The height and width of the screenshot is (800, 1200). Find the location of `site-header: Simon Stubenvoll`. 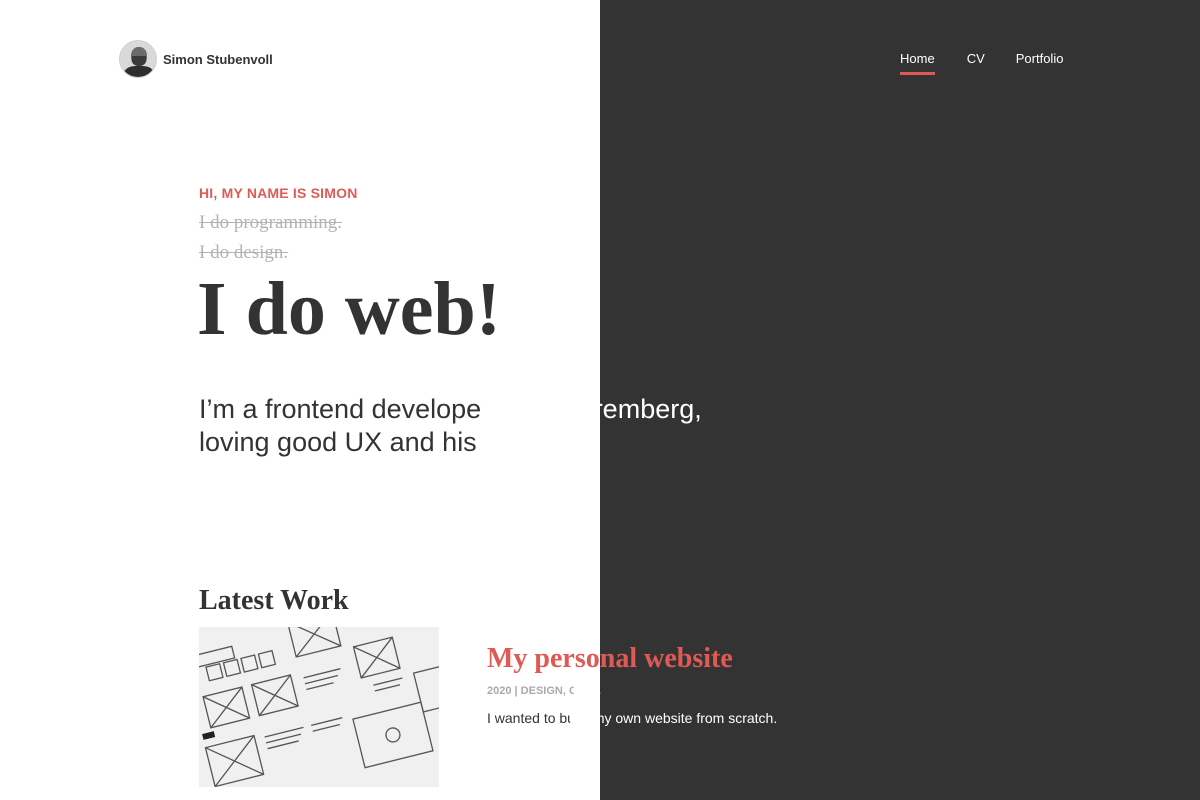

site-header: Simon Stubenvoll is located at coordinates (196, 59).